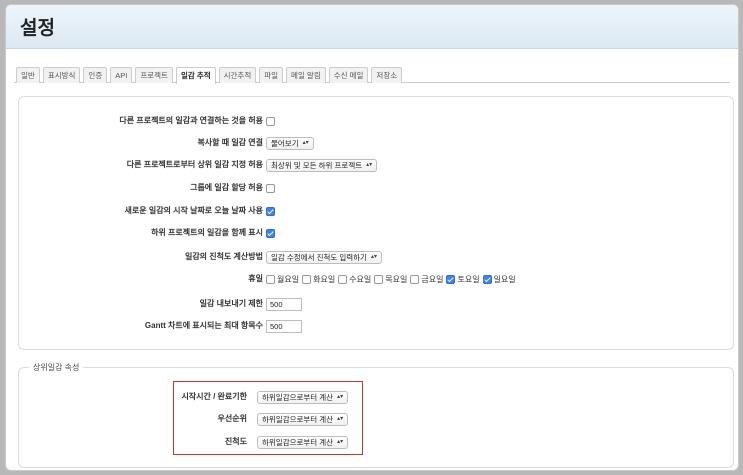  What do you see at coordinates (319, 257) in the screenshot?
I see `select-value: 일감 수정에서 진척도 입력하기` at bounding box center [319, 257].